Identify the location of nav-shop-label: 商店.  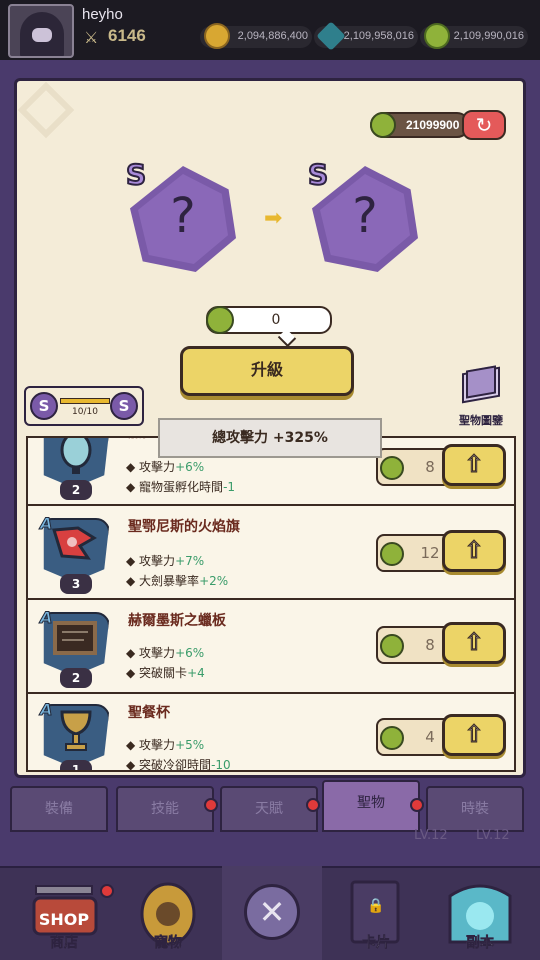
(64, 943).